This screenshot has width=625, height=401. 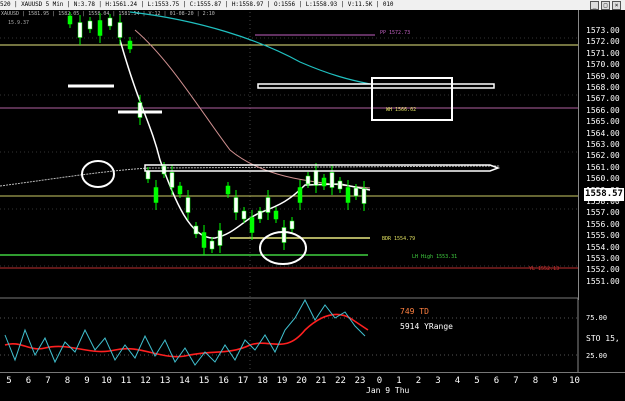 I want to click on time-tick-label: 12, so click(x=145, y=381).